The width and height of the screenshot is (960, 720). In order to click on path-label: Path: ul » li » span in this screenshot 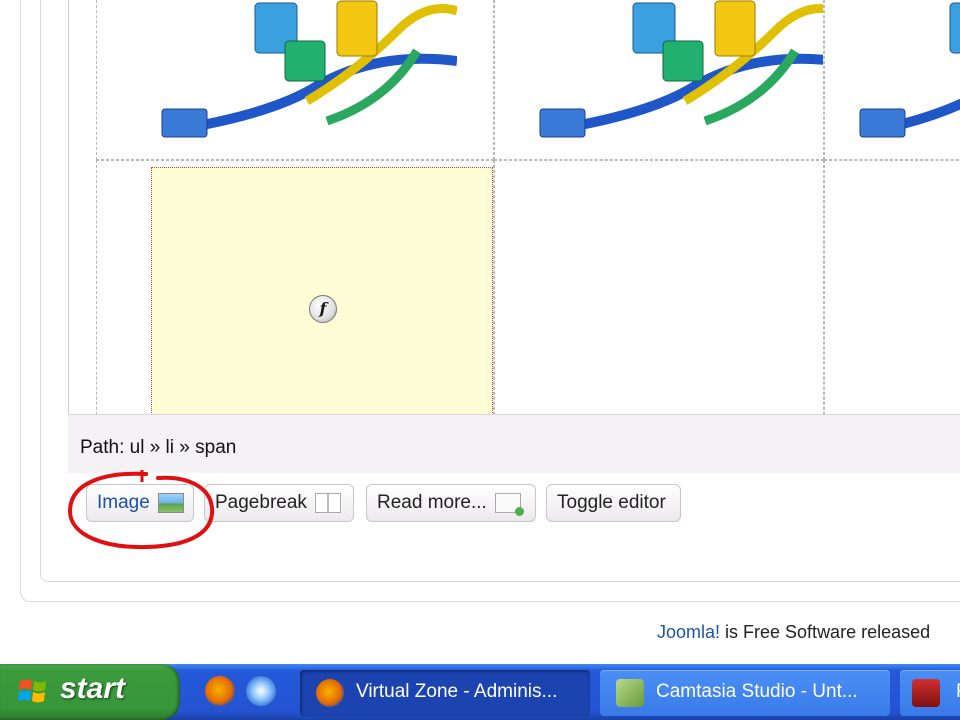, I will do `click(158, 447)`.